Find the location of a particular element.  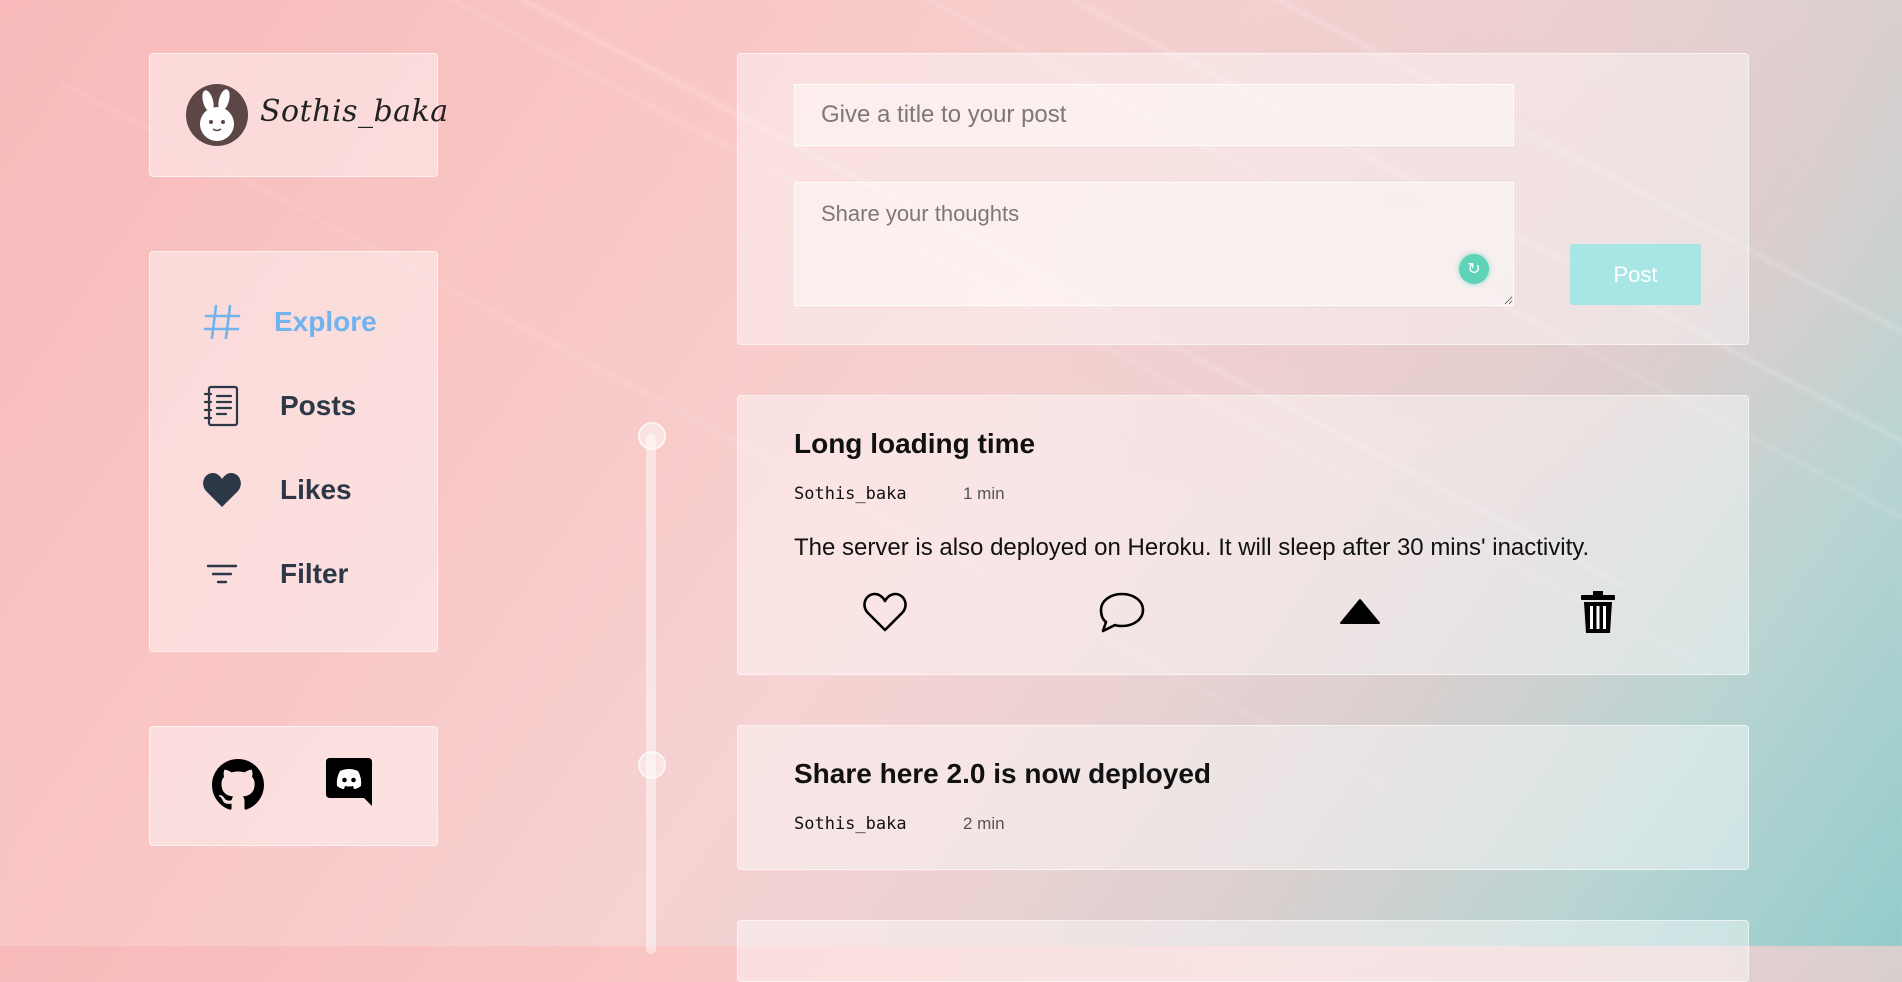

username: Sothis_baka is located at coordinates (354, 111).